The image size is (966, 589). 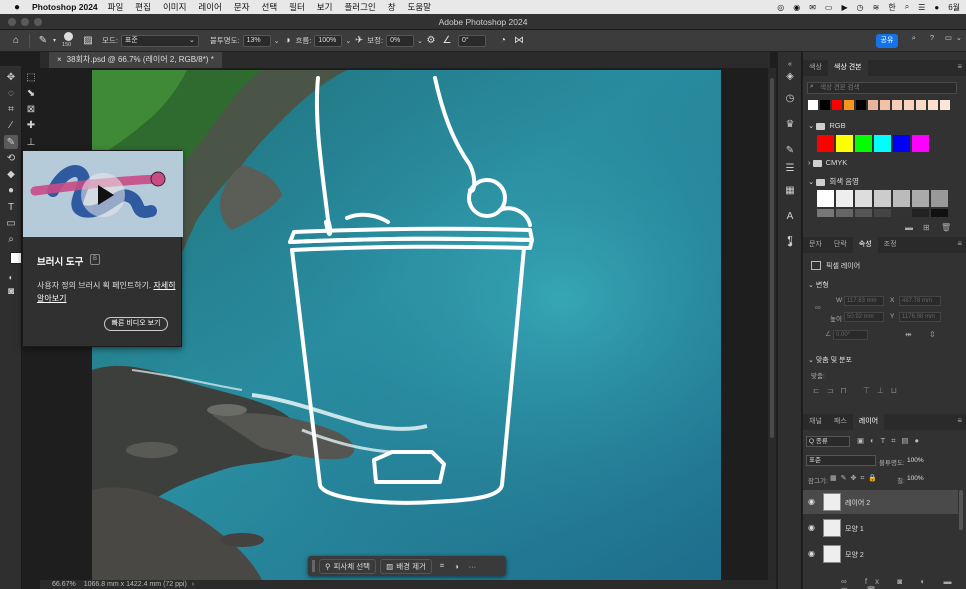 I want to click on flip-vertical-icon: ⇳, so click(x=932, y=334).